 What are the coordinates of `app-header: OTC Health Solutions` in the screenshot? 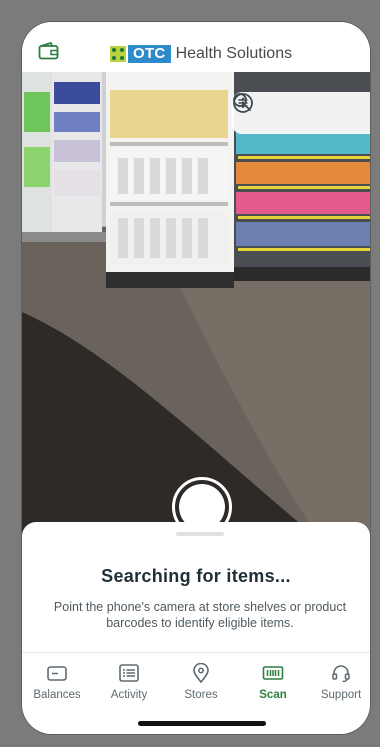 It's located at (196, 48).